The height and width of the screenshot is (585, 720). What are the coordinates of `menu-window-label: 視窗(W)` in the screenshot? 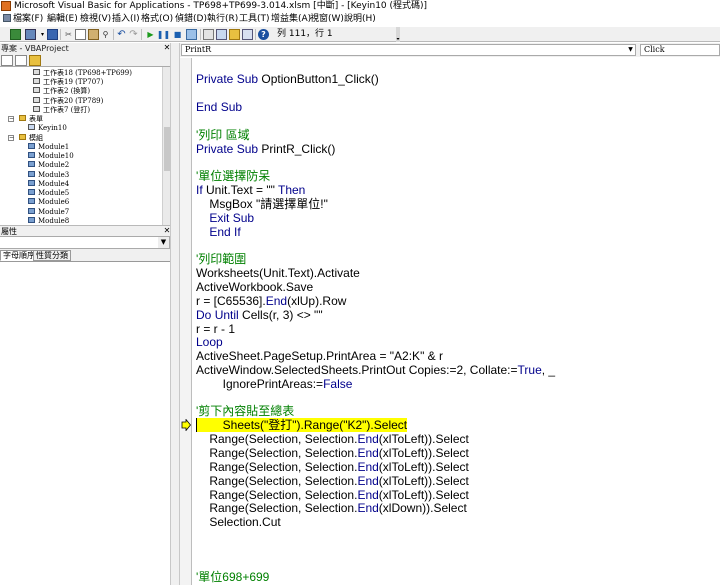 It's located at (327, 19).